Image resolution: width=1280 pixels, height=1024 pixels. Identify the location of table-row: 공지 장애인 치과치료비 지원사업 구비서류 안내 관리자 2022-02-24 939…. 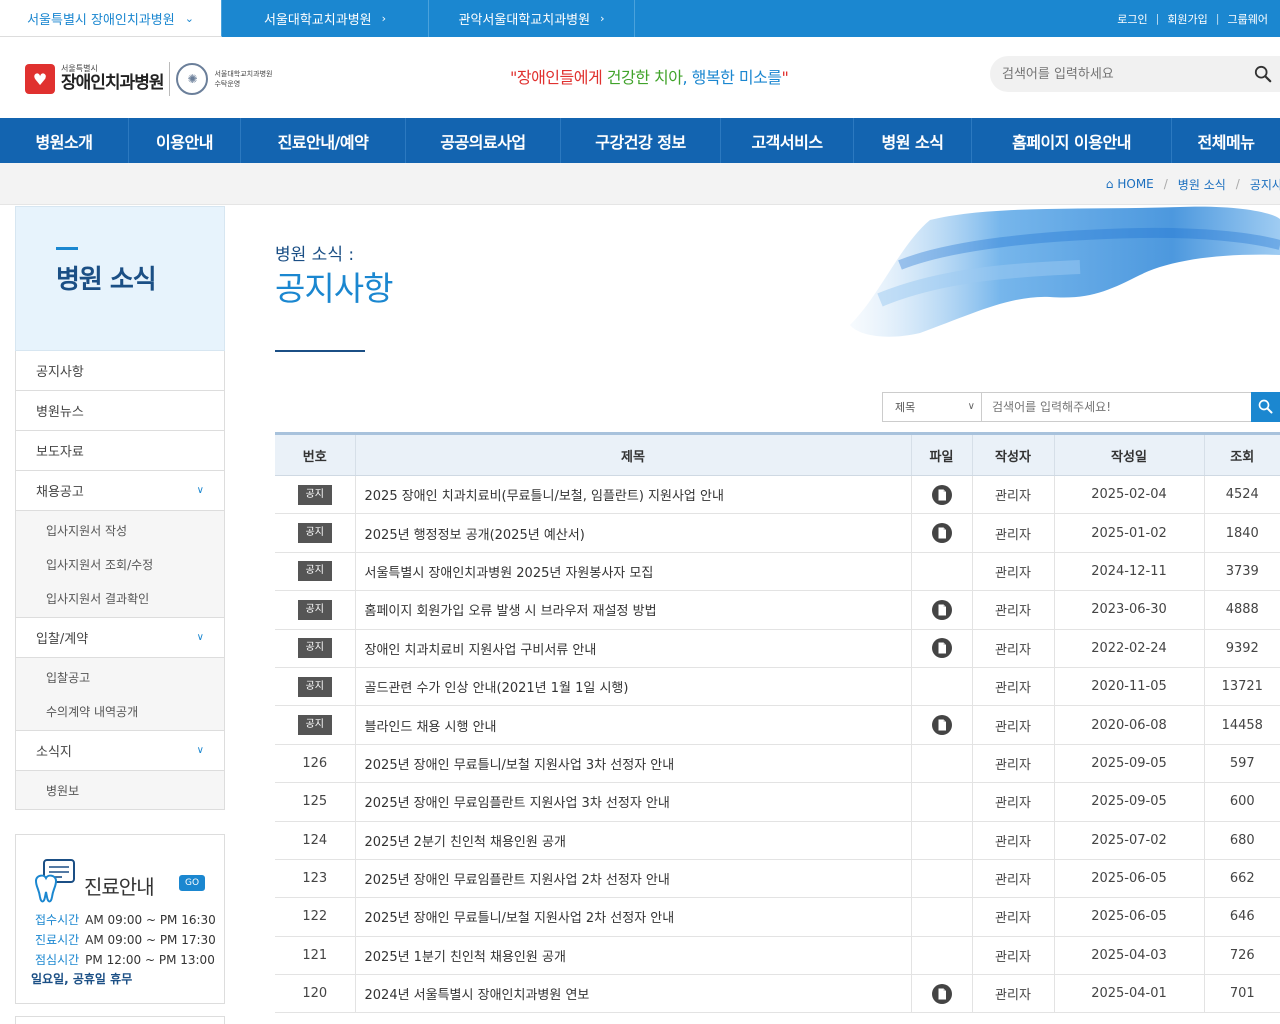
(777, 648).